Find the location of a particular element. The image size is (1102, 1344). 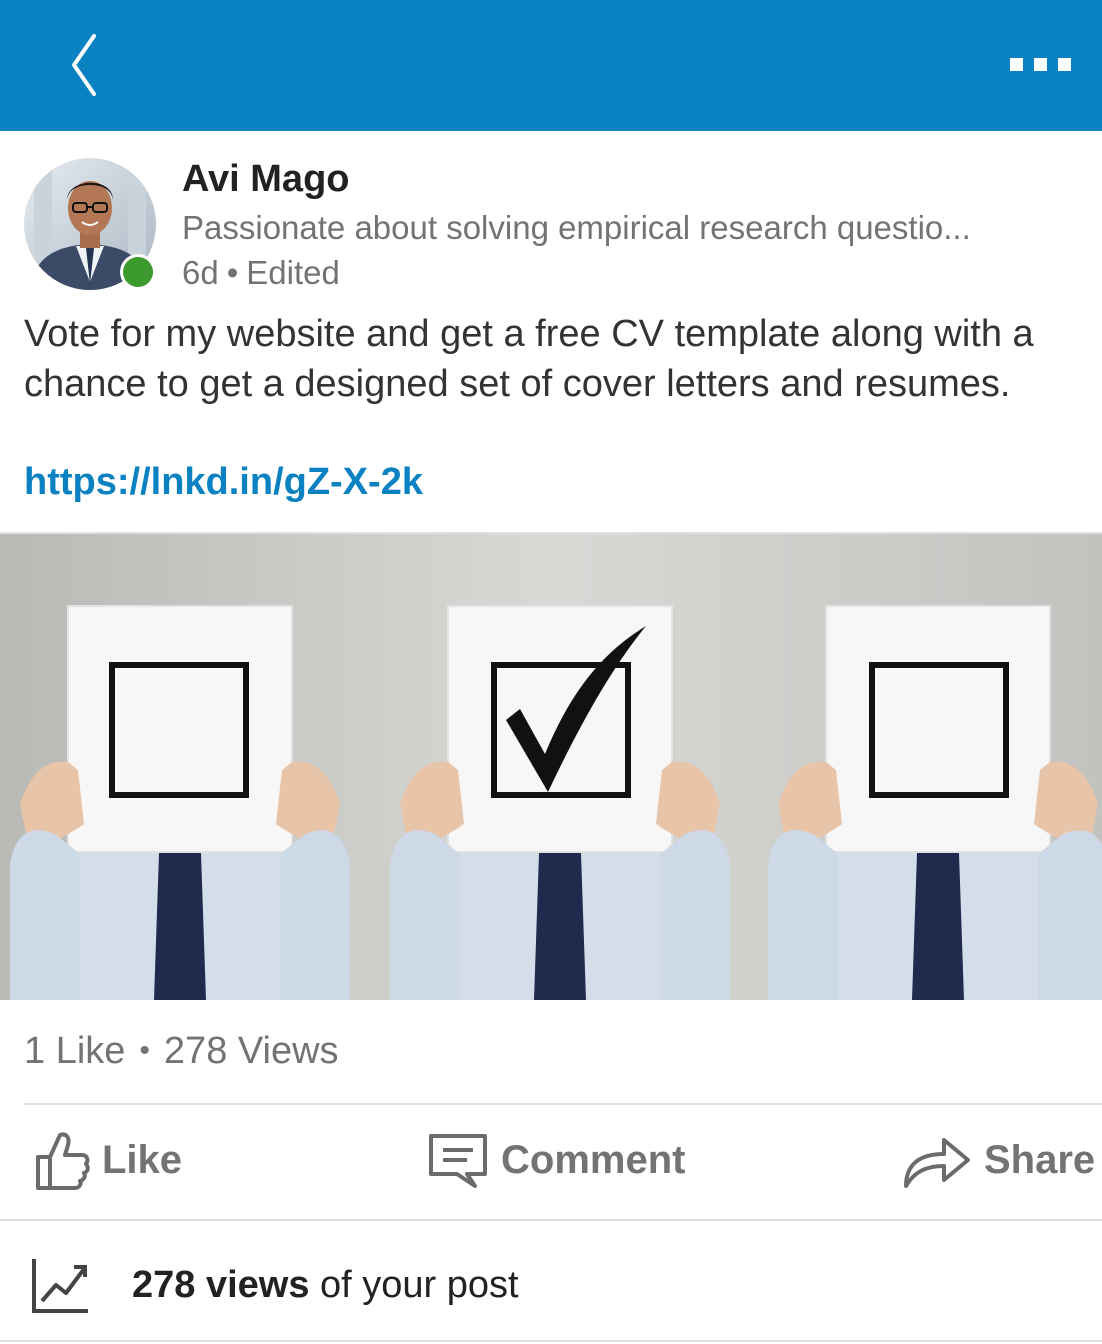

like-label: Like is located at coordinates (142, 1159).